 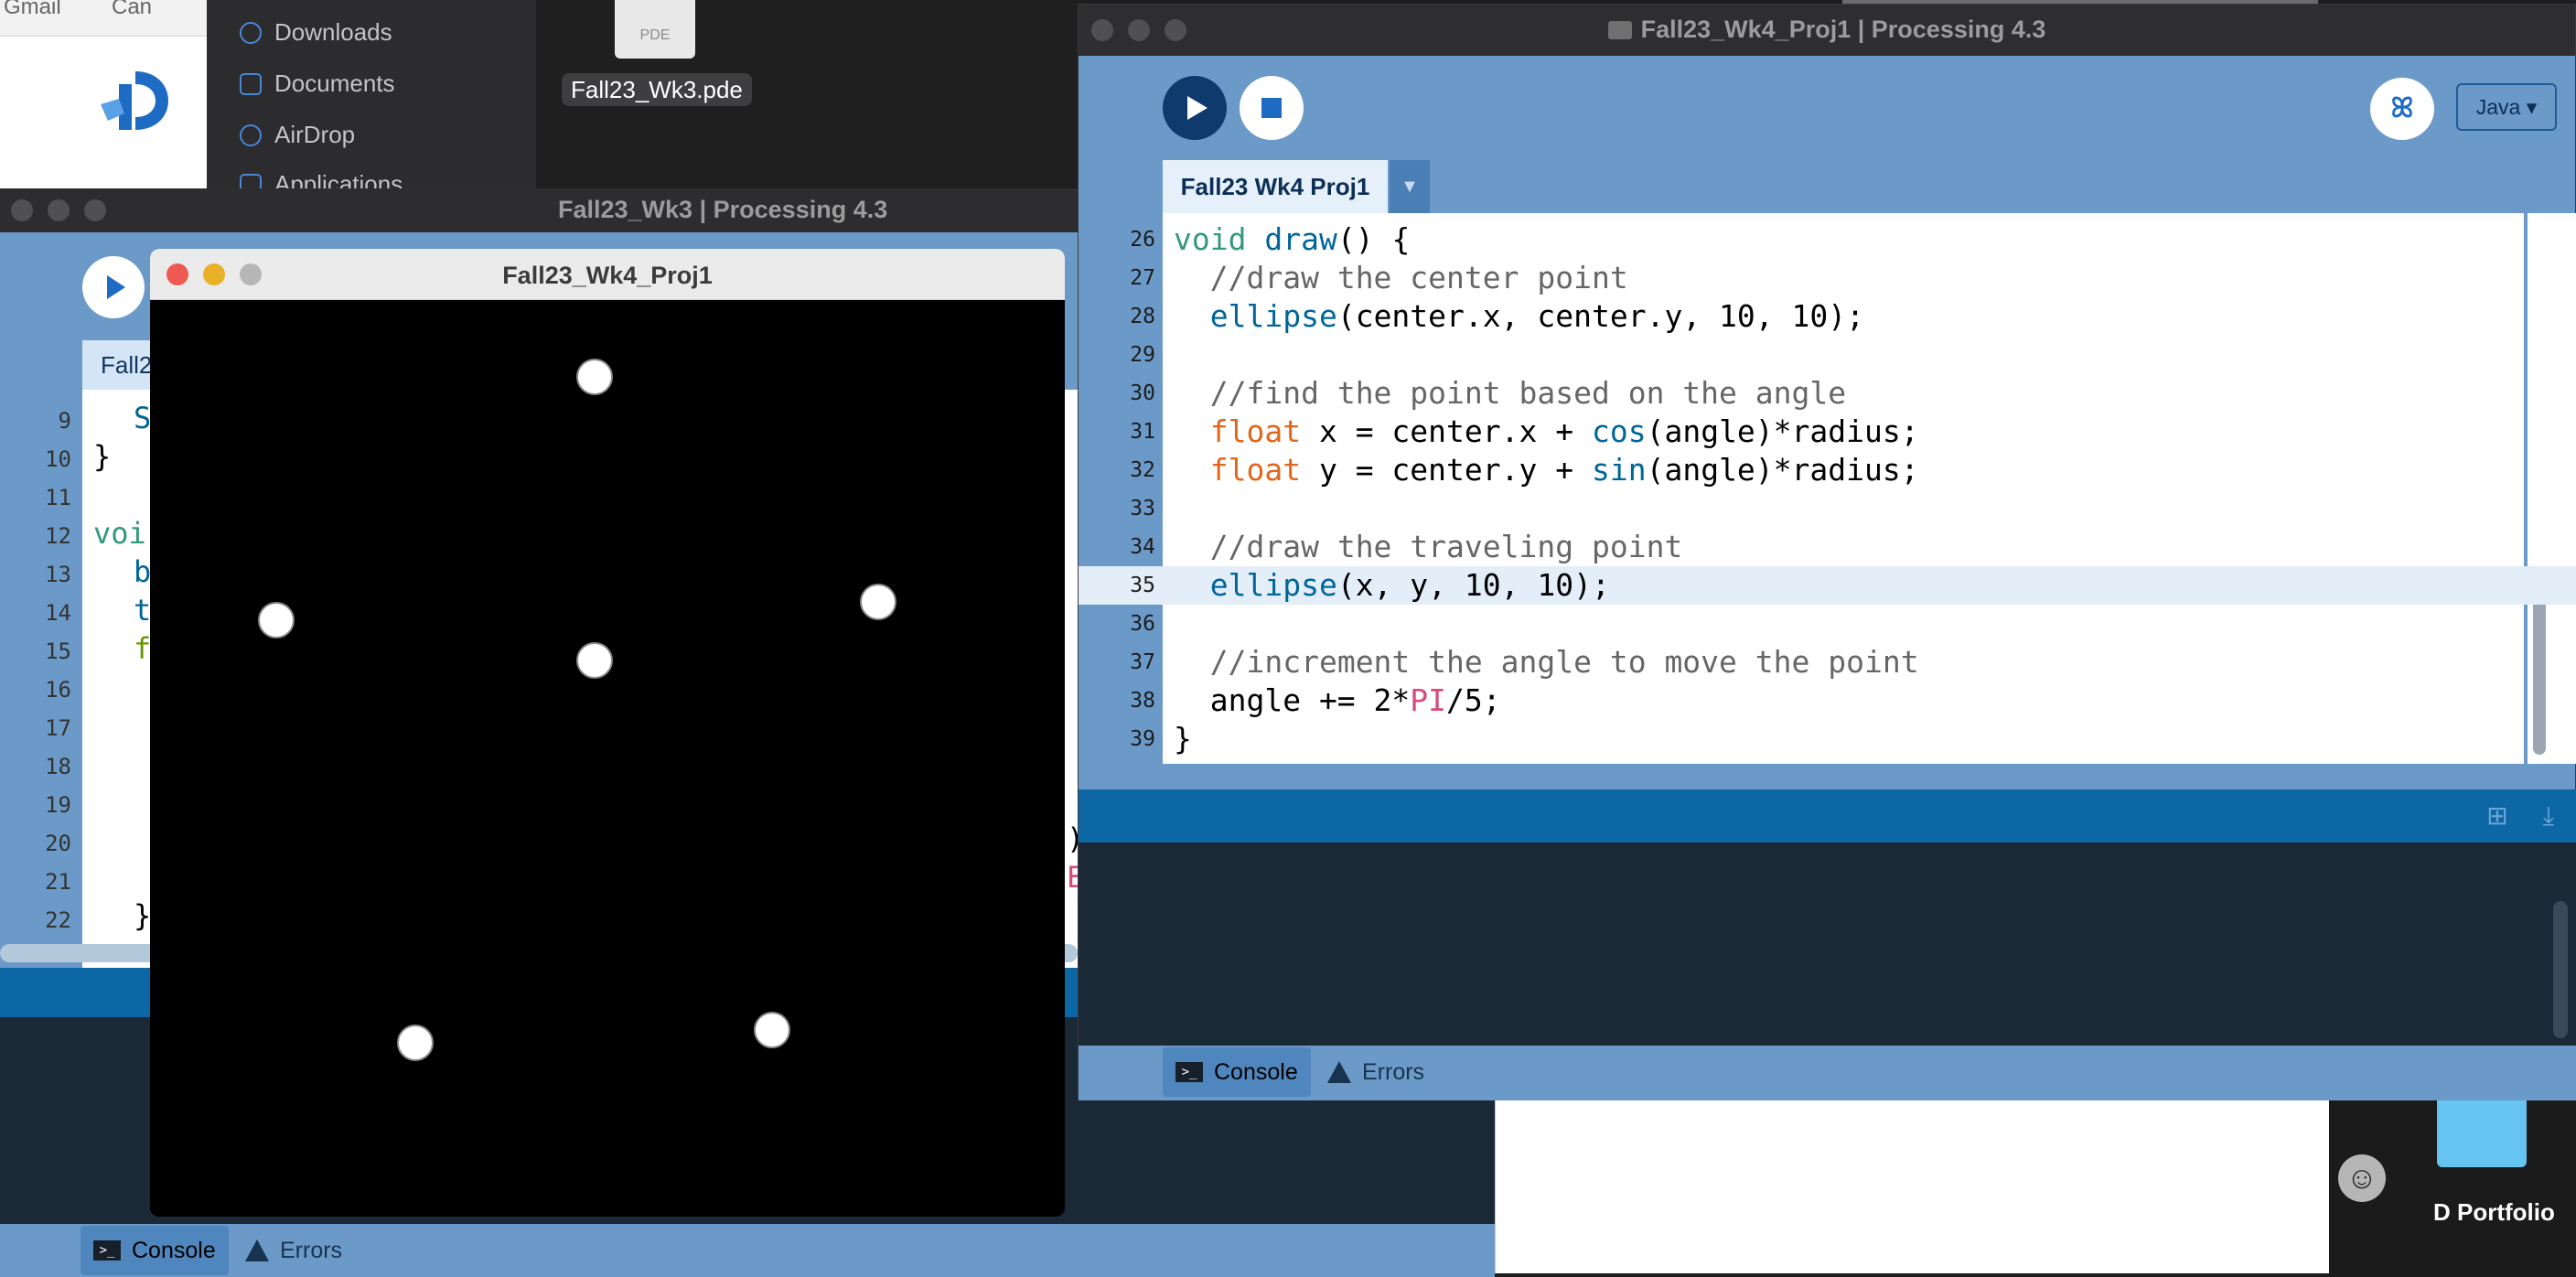 What do you see at coordinates (2482, 1132) in the screenshot?
I see `portfolio-thumbnail` at bounding box center [2482, 1132].